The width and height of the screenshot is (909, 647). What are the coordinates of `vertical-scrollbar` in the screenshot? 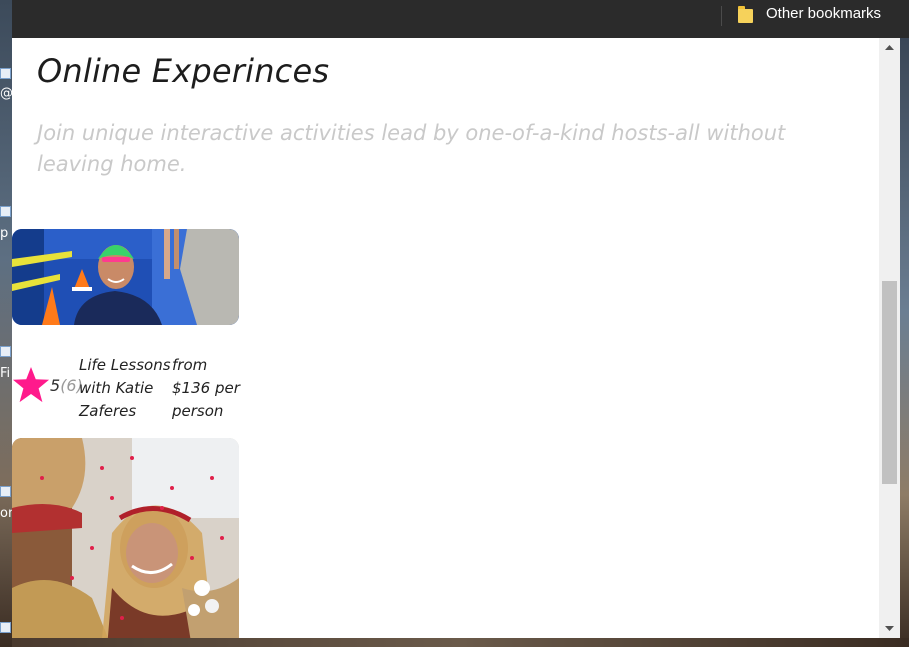 It's located at (889, 338).